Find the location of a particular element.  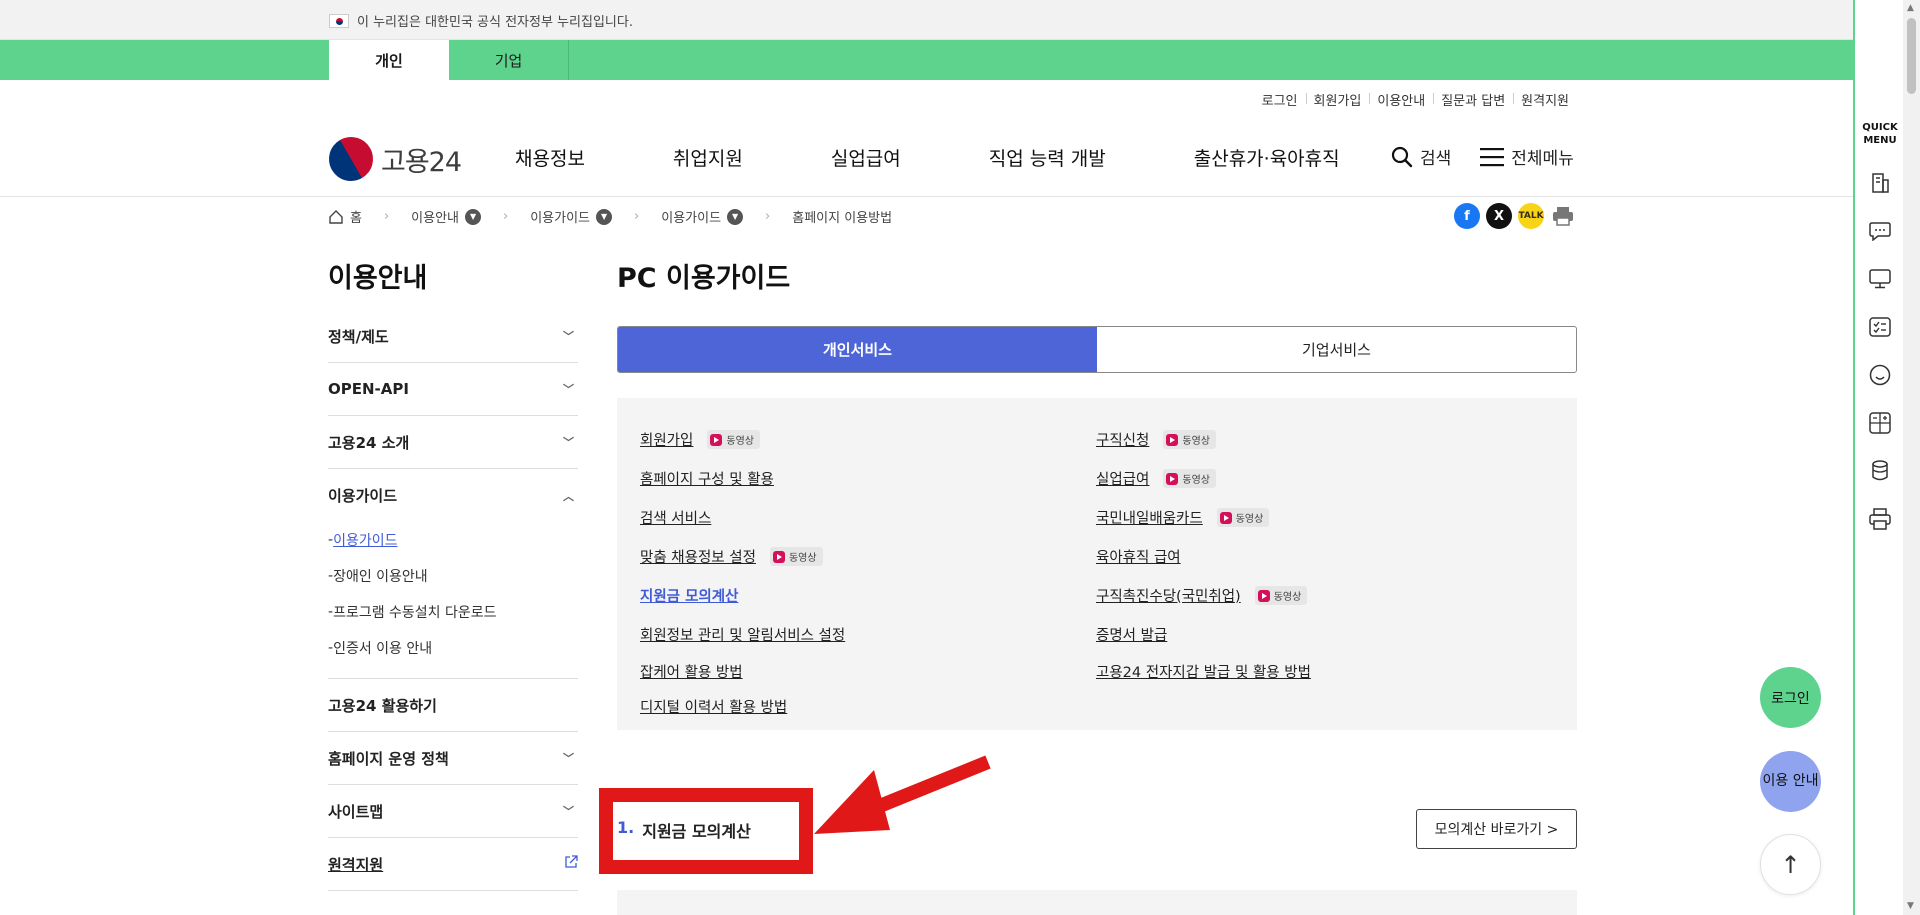

util-qna-link: 질문과 답변 is located at coordinates (1473, 99).